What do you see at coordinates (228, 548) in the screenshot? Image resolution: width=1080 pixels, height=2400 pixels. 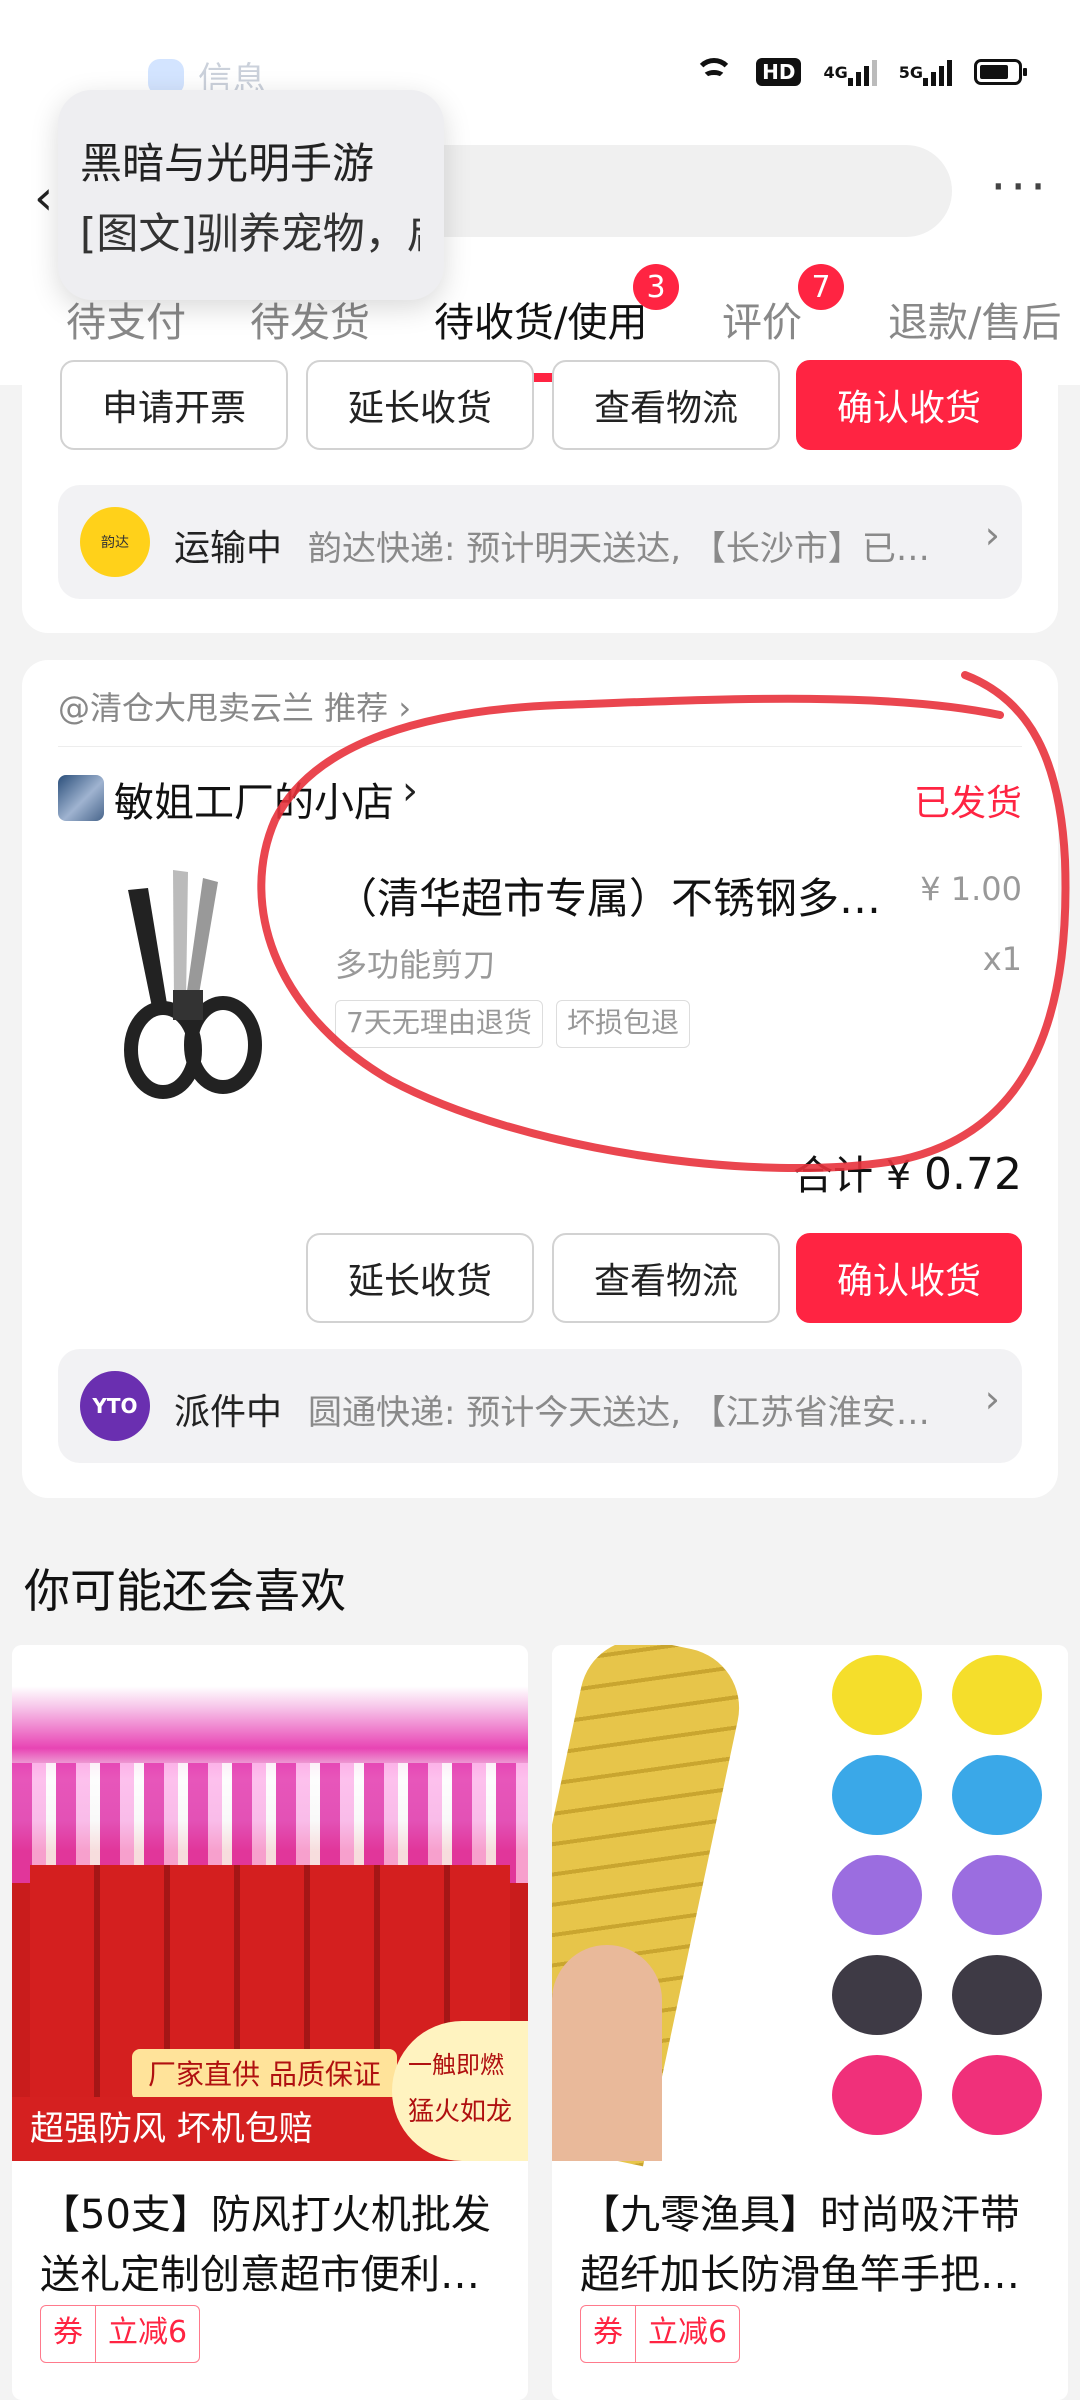 I see `logistics-status: 运输中` at bounding box center [228, 548].